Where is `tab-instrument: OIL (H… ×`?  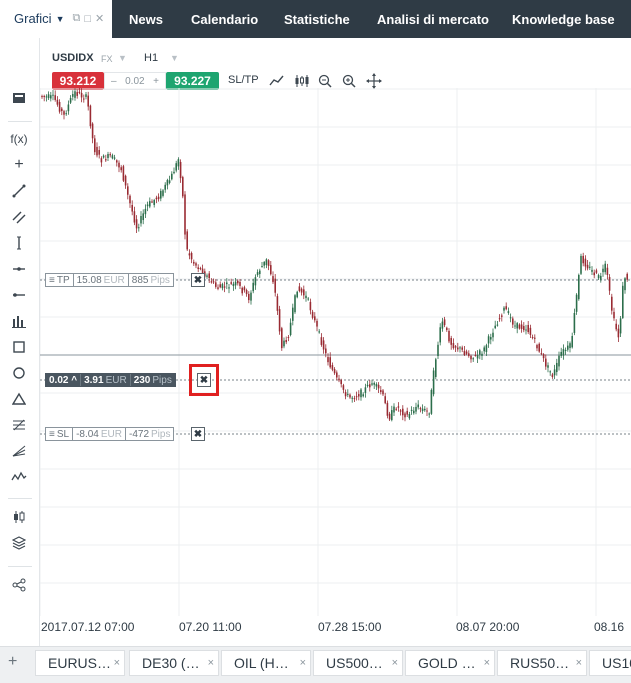
tab-instrument: OIL (H… × is located at coordinates (266, 663).